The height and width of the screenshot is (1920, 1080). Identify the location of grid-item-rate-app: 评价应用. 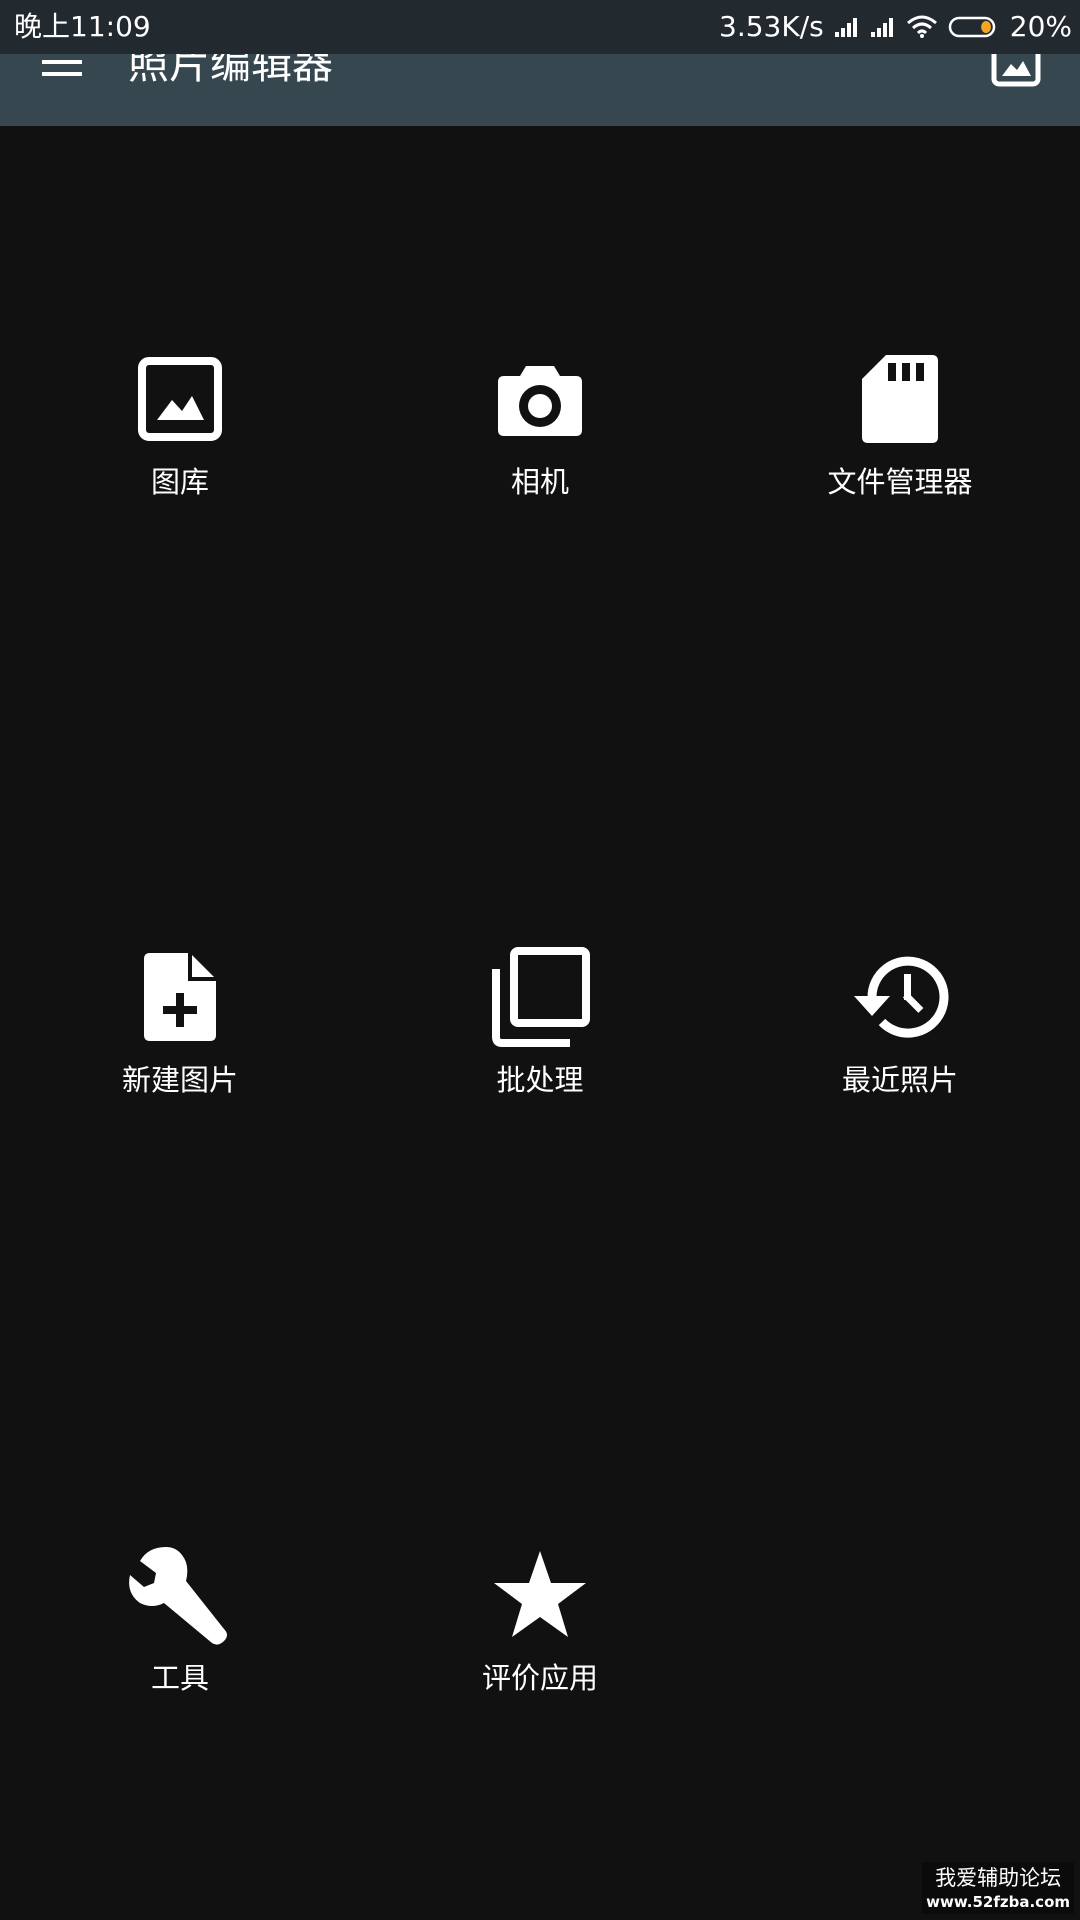
(540, 1630).